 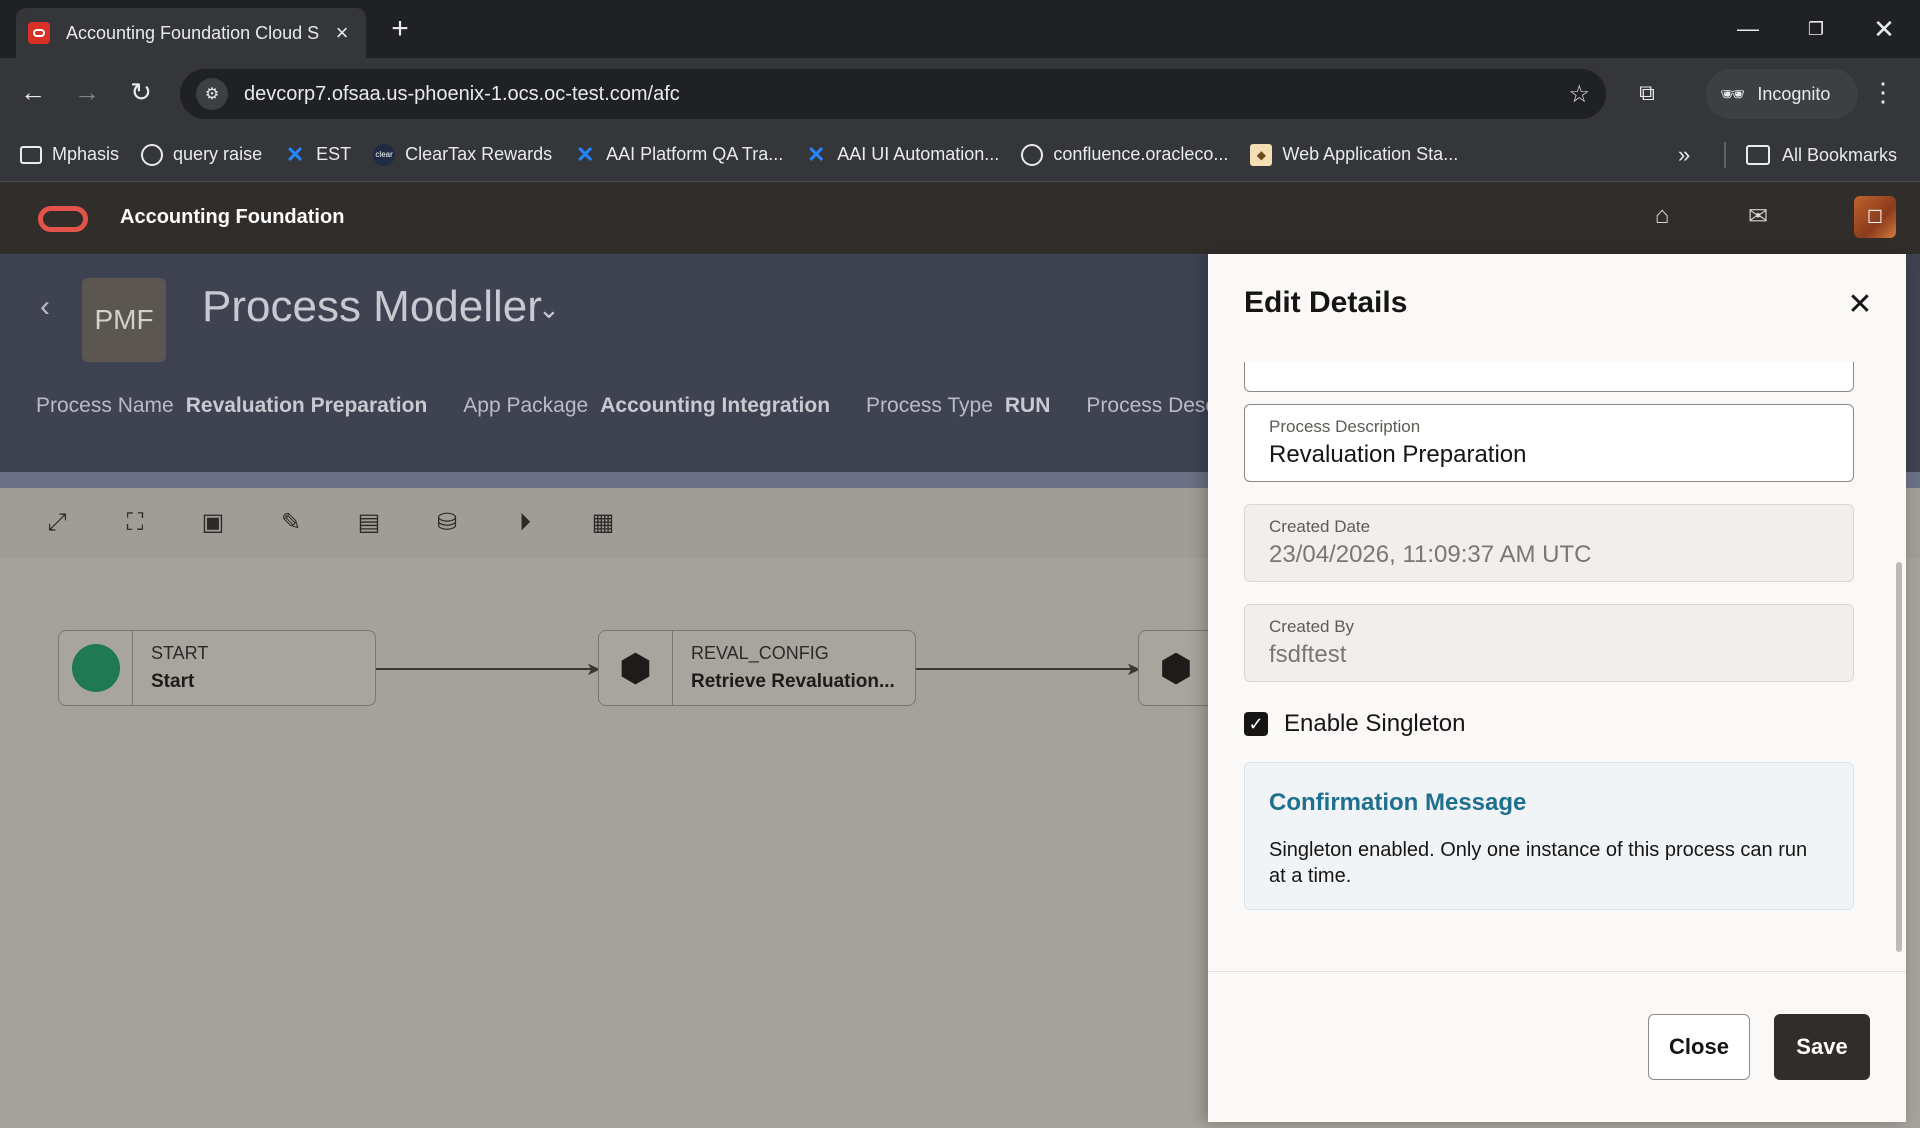 What do you see at coordinates (1748, 30) in the screenshot?
I see `minimize-icon: —` at bounding box center [1748, 30].